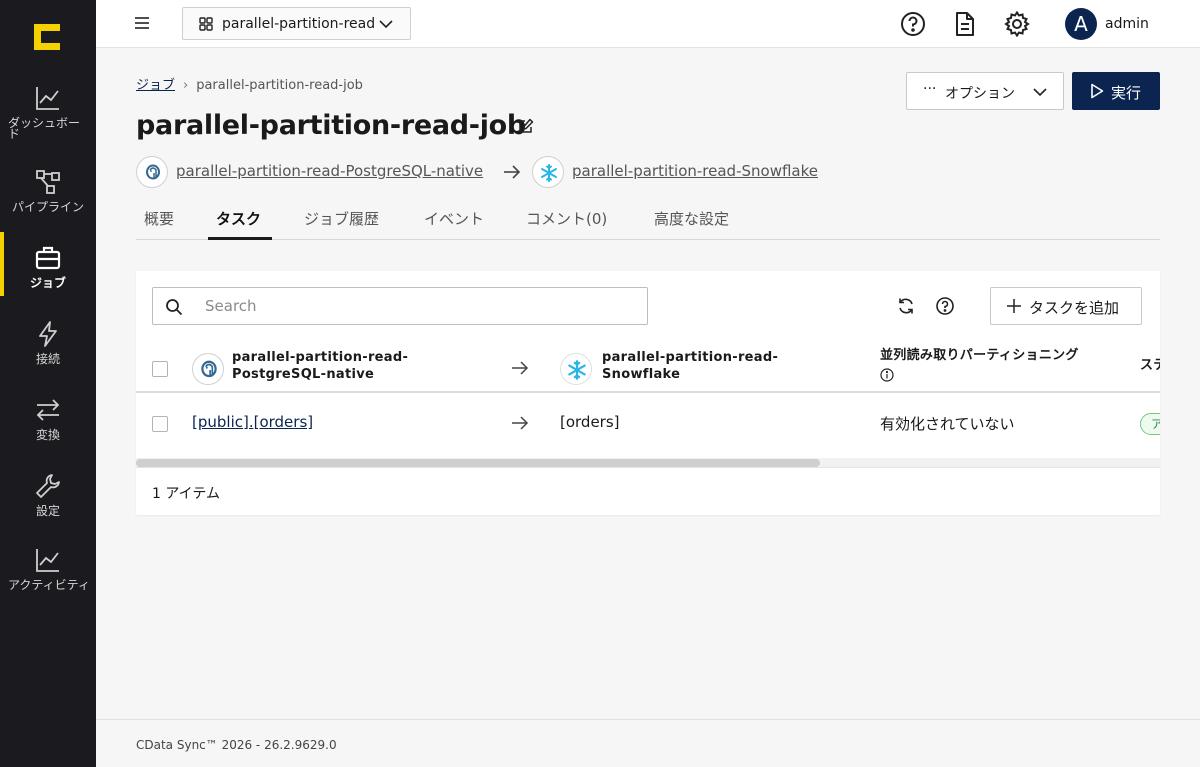 This screenshot has width=1200, height=767. Describe the element at coordinates (160, 369) in the screenshot. I see `select-all-checkbox` at that location.